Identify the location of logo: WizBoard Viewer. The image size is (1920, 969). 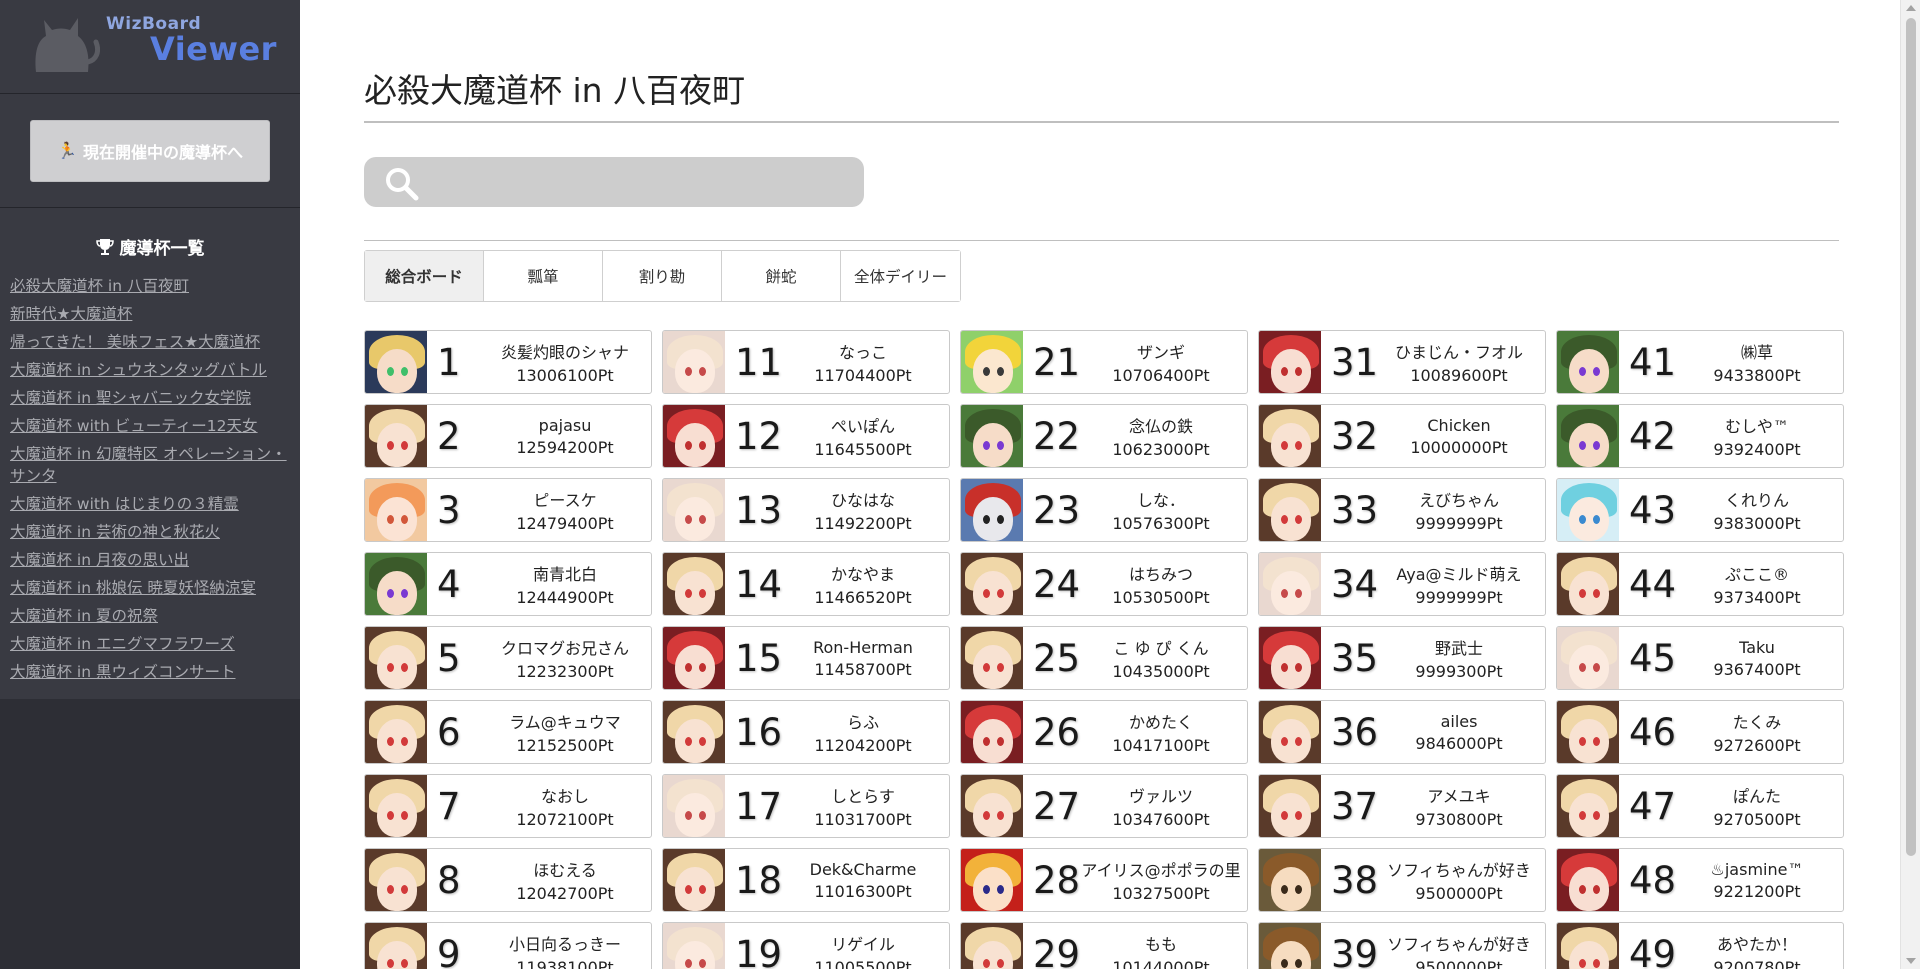
(150, 47).